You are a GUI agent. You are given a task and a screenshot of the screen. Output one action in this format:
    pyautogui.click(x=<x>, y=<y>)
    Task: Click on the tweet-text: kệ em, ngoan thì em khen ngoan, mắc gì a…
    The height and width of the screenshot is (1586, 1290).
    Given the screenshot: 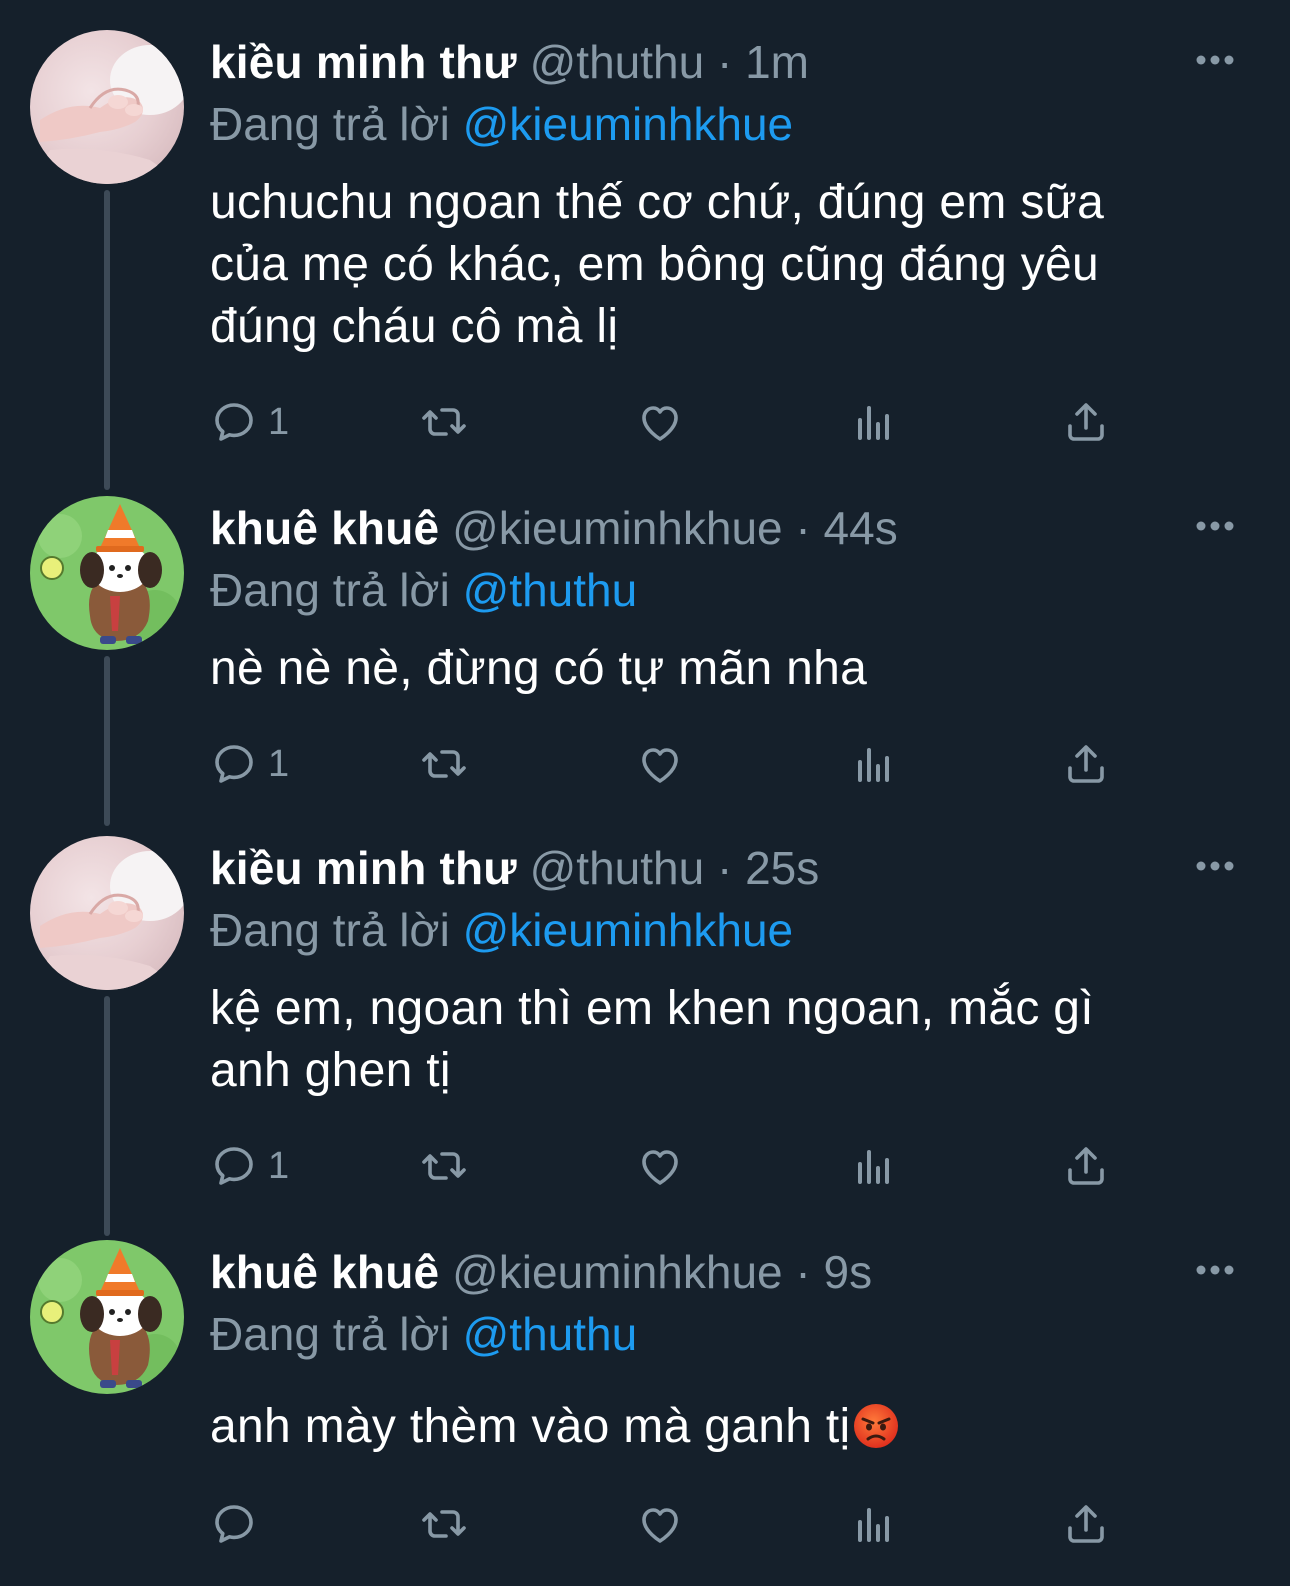 What is the action you would take?
    pyautogui.click(x=710, y=1040)
    